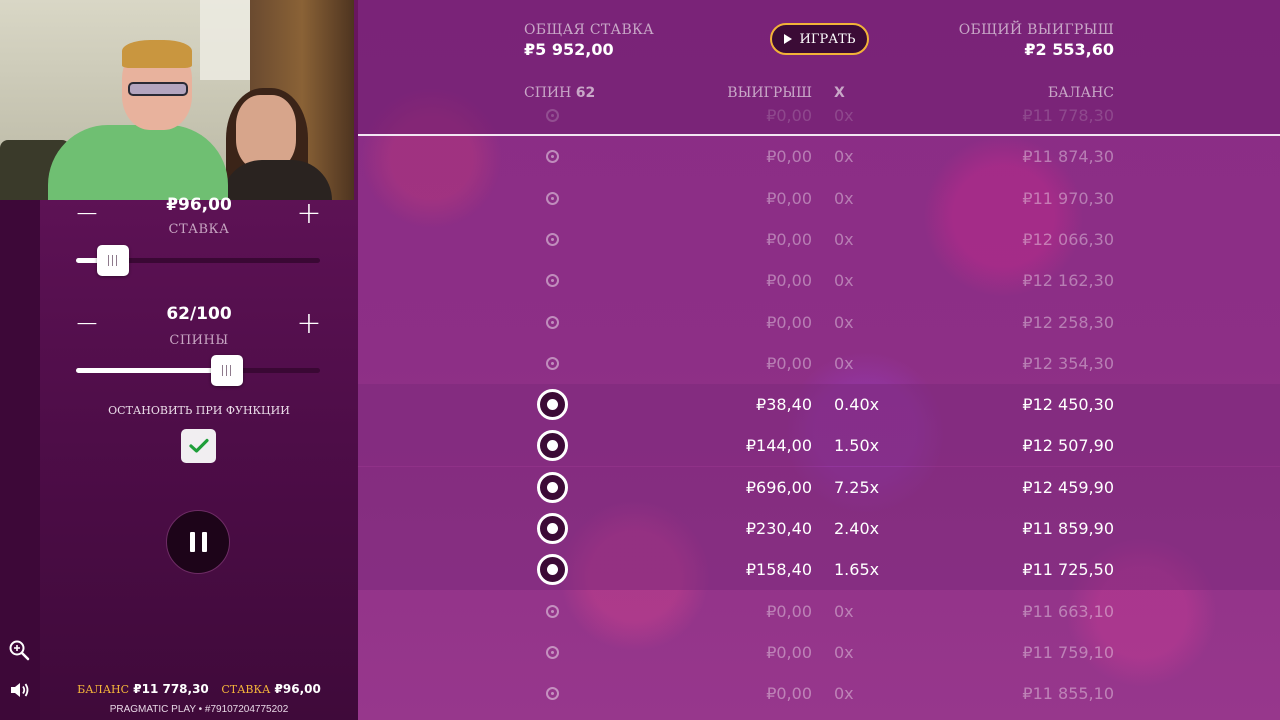 Image resolution: width=1280 pixels, height=720 pixels. Describe the element at coordinates (199, 229) in the screenshot. I see `bet-label: СТАВКА` at that location.